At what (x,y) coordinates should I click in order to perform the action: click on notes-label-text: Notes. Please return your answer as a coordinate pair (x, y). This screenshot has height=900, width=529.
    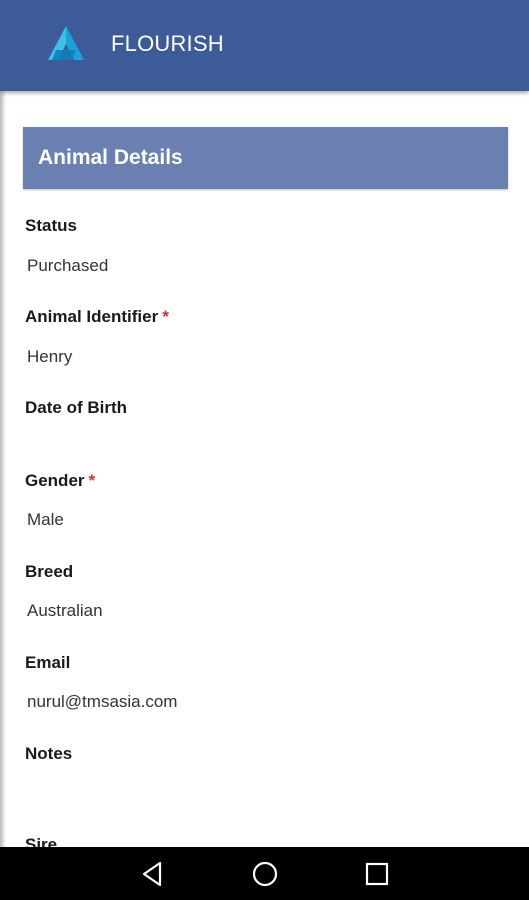
    Looking at the image, I should click on (49, 753).